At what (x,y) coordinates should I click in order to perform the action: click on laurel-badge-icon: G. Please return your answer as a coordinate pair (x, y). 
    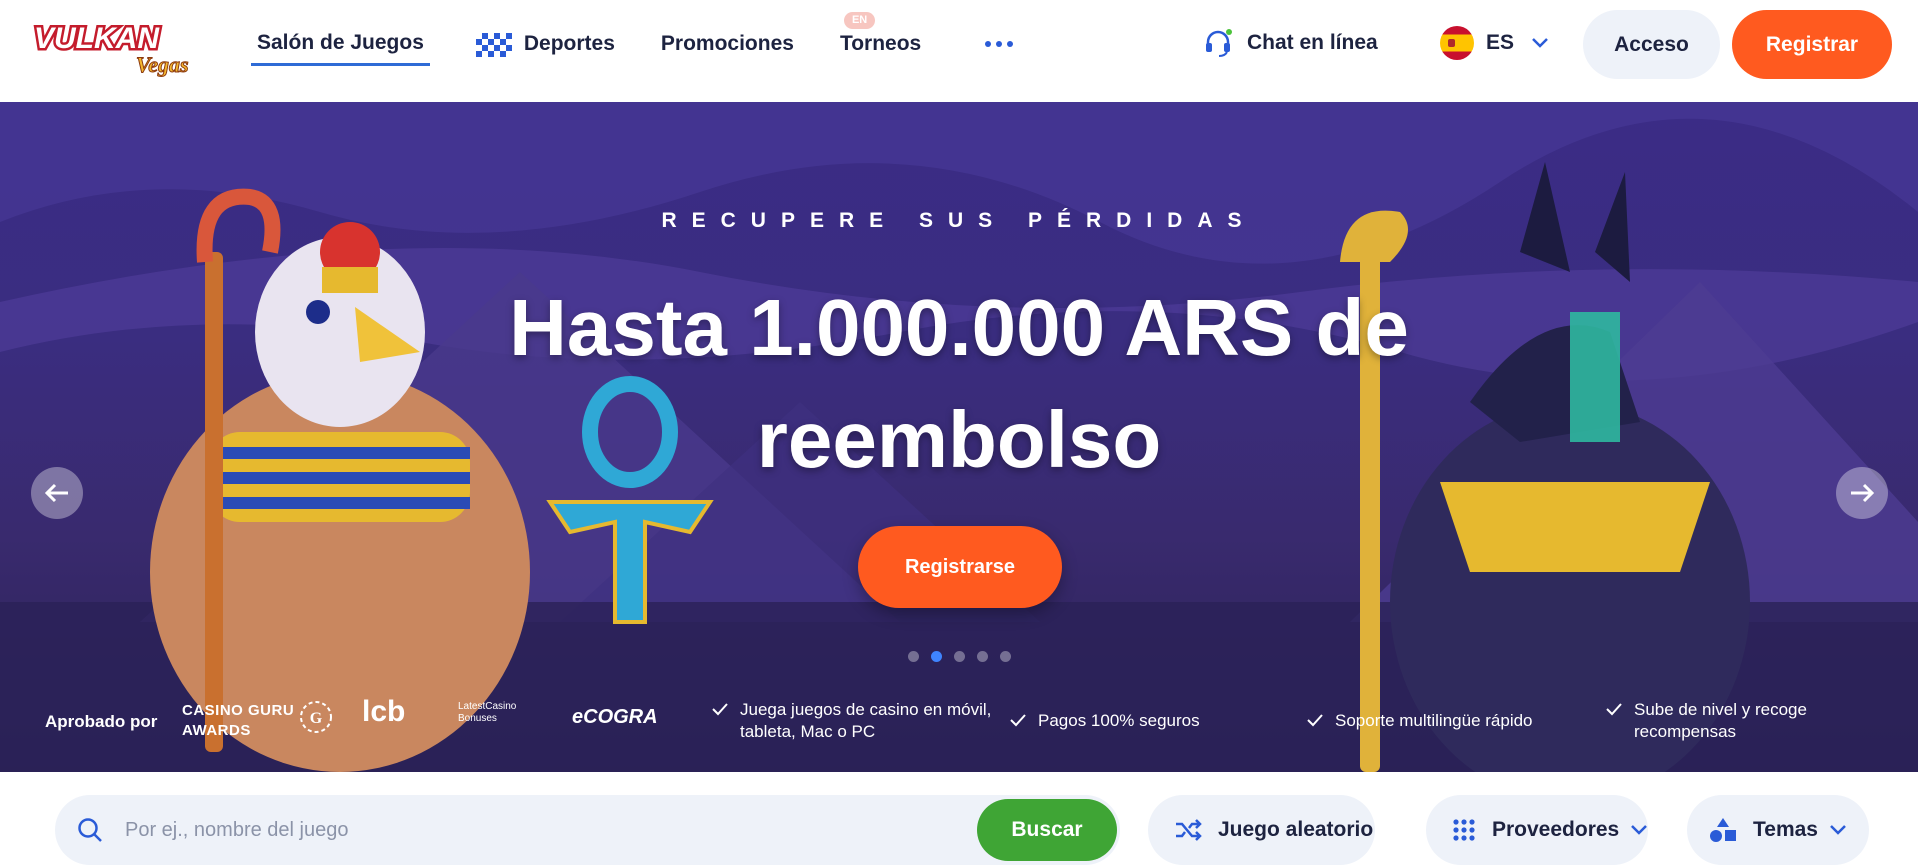
    Looking at the image, I should click on (316, 717).